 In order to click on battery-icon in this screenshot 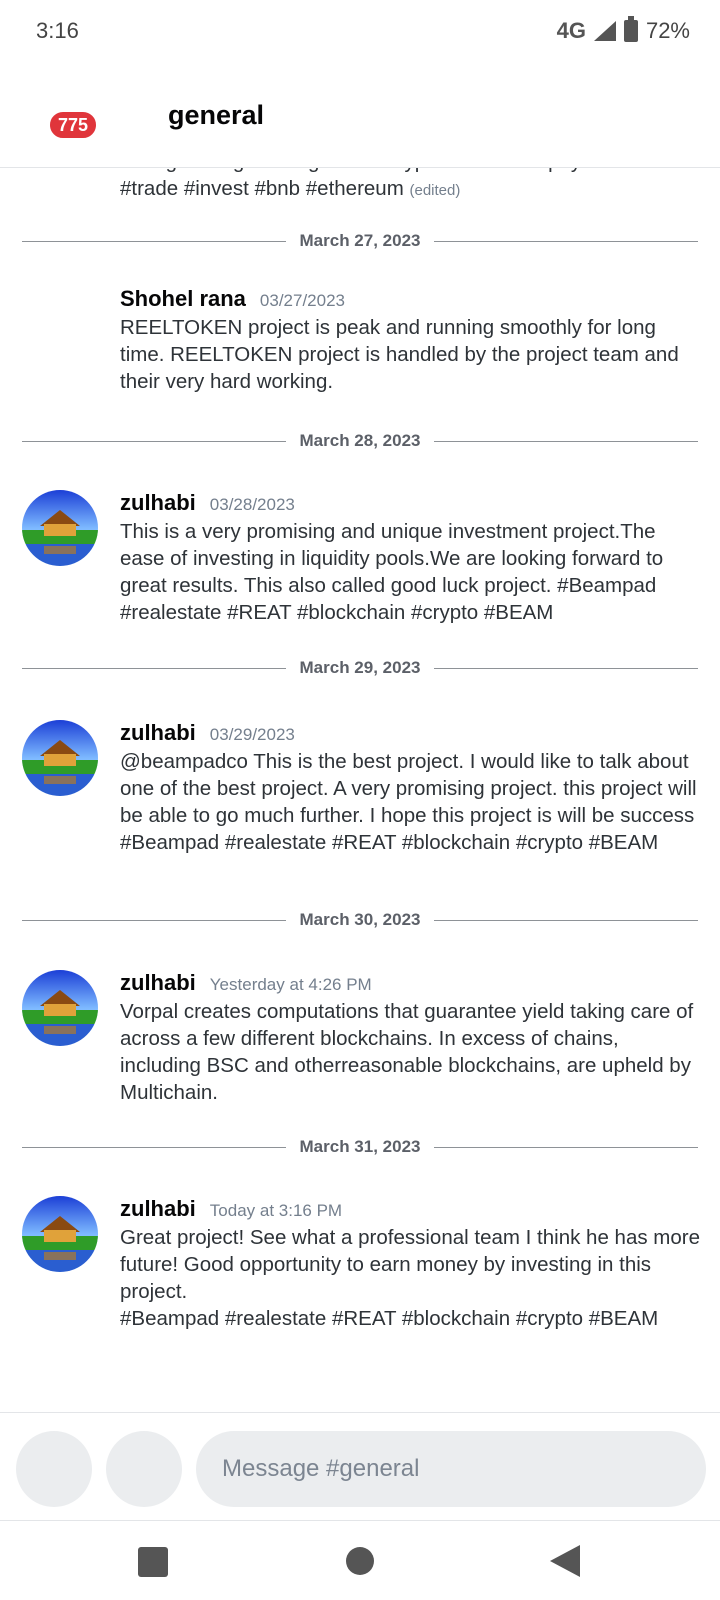, I will do `click(630, 29)`.